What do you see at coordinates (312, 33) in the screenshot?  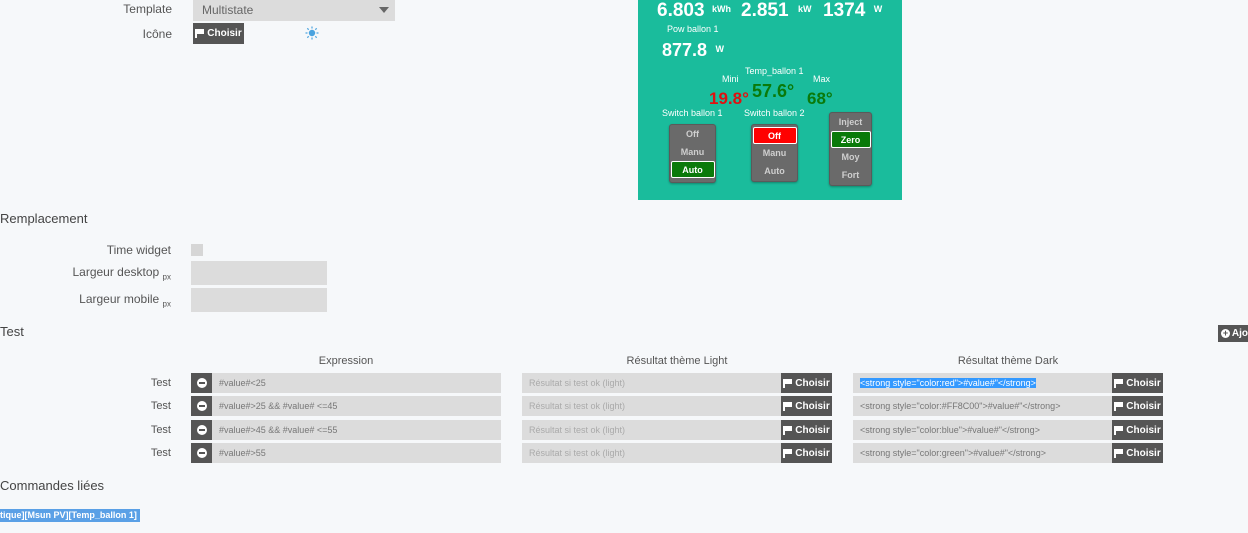 I see `sun-icon` at bounding box center [312, 33].